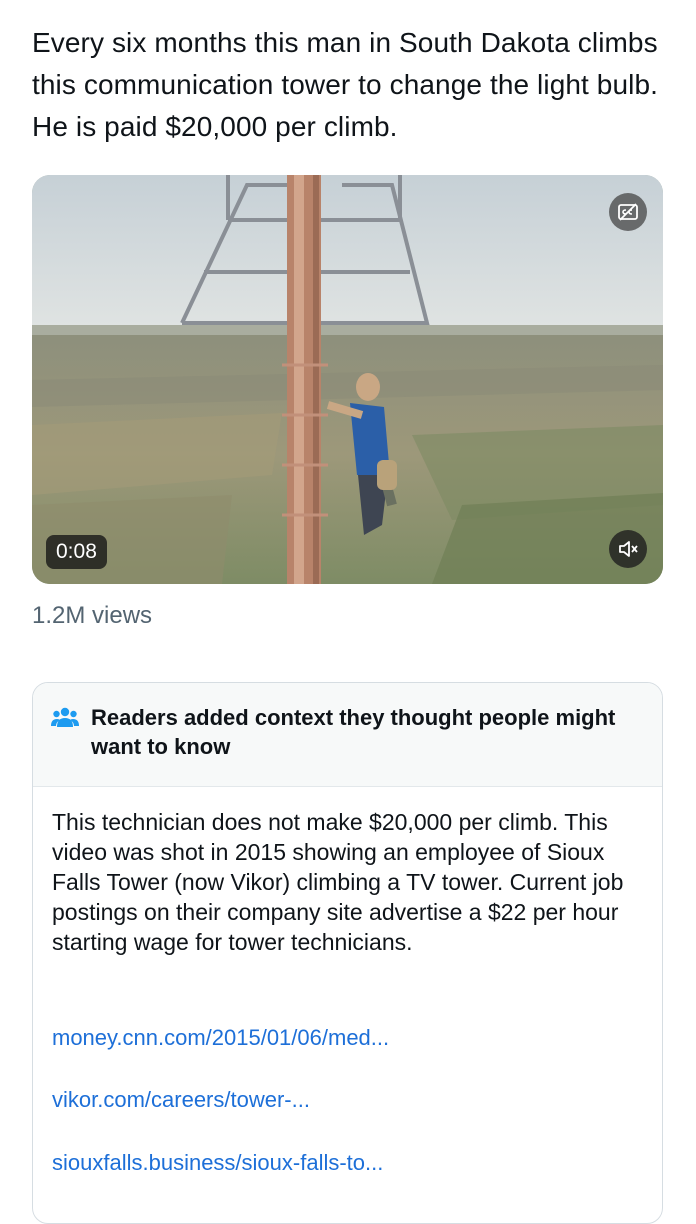 The height and width of the screenshot is (1224, 696). What do you see at coordinates (76, 552) in the screenshot?
I see `video-duration-badge: 0:08` at bounding box center [76, 552].